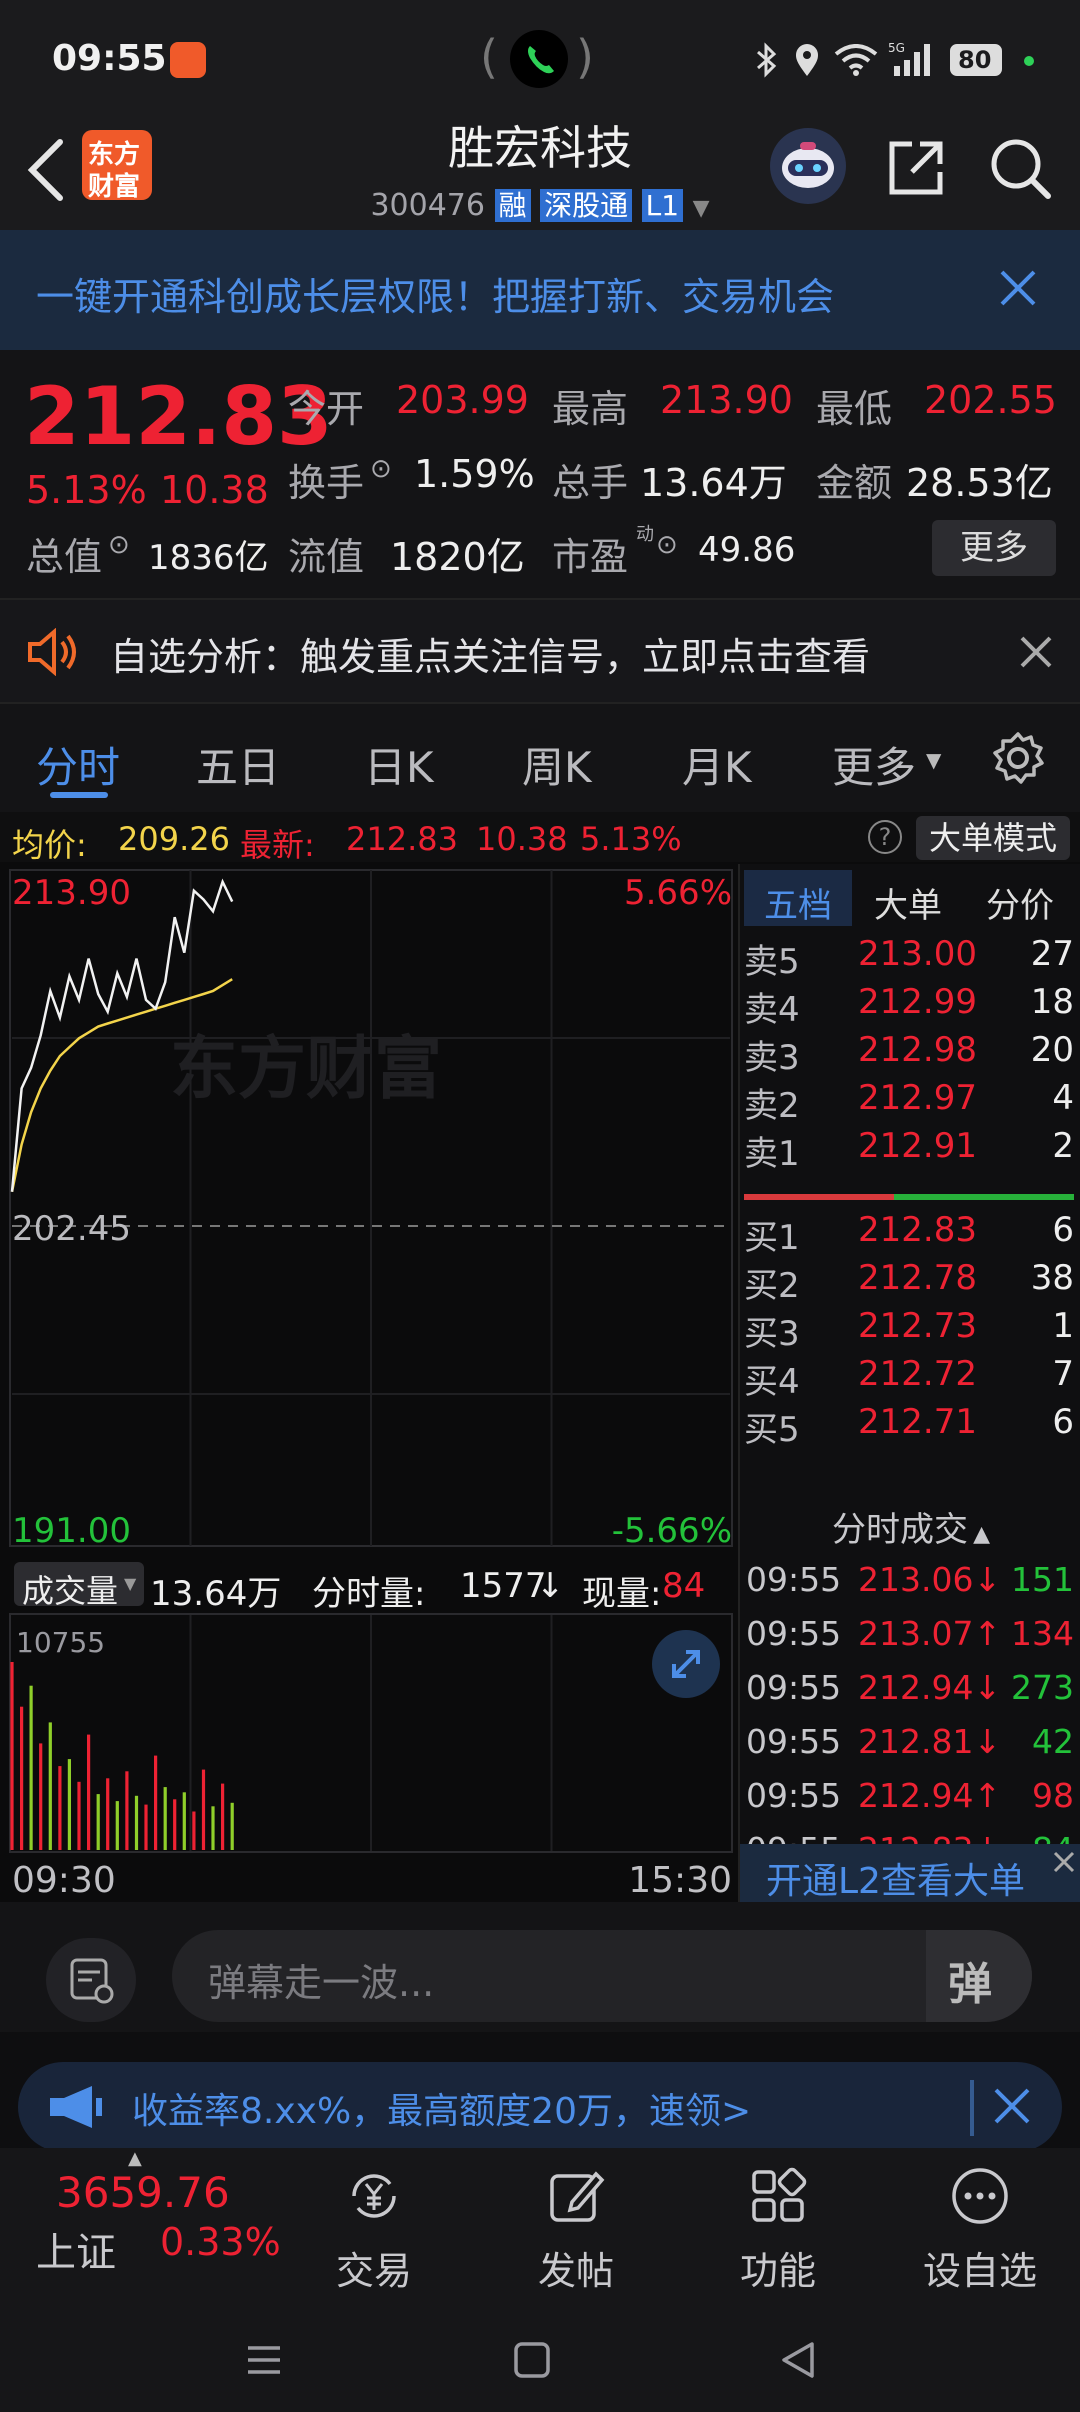  Describe the element at coordinates (717, 764) in the screenshot. I see `tab-monthly-k: 月K` at that location.